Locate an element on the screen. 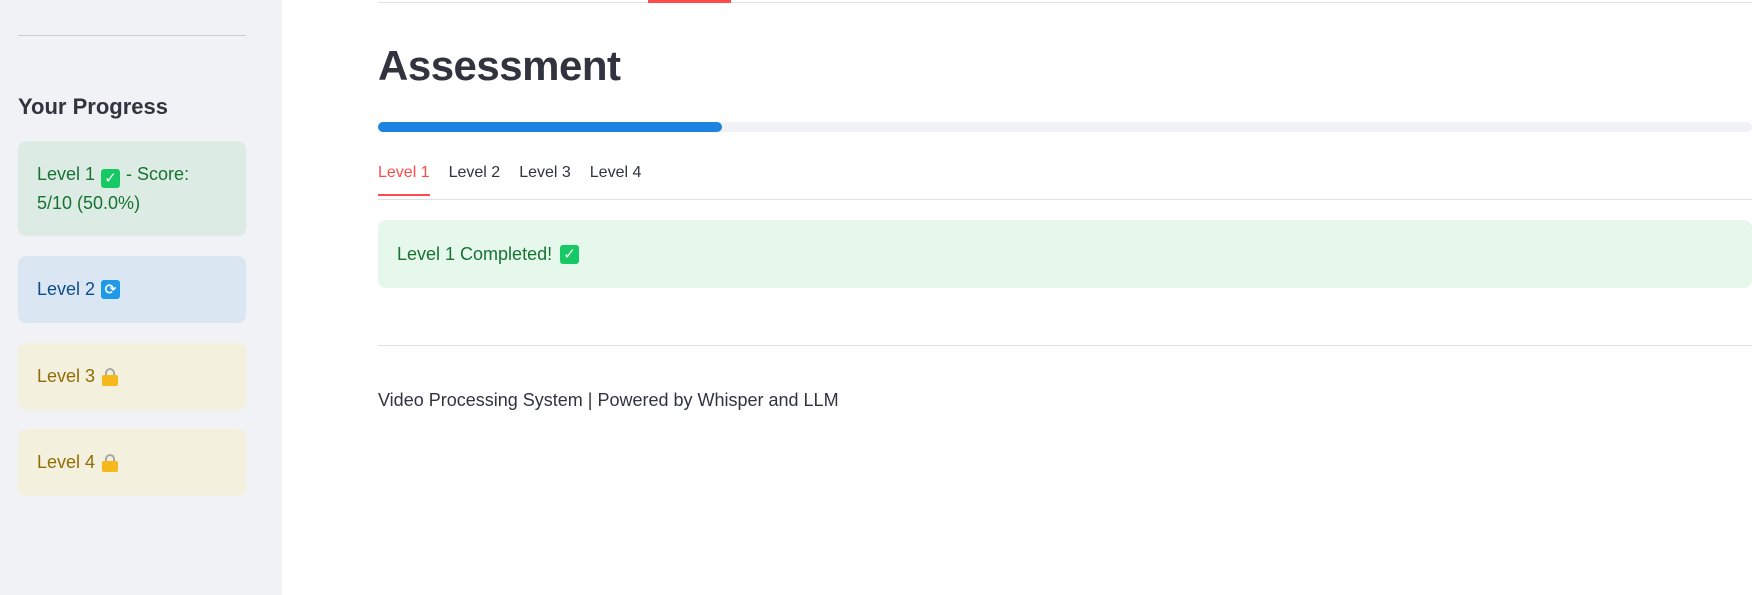 Image resolution: width=1752 pixels, height=595 pixels. page-title: Assessment is located at coordinates (499, 65).